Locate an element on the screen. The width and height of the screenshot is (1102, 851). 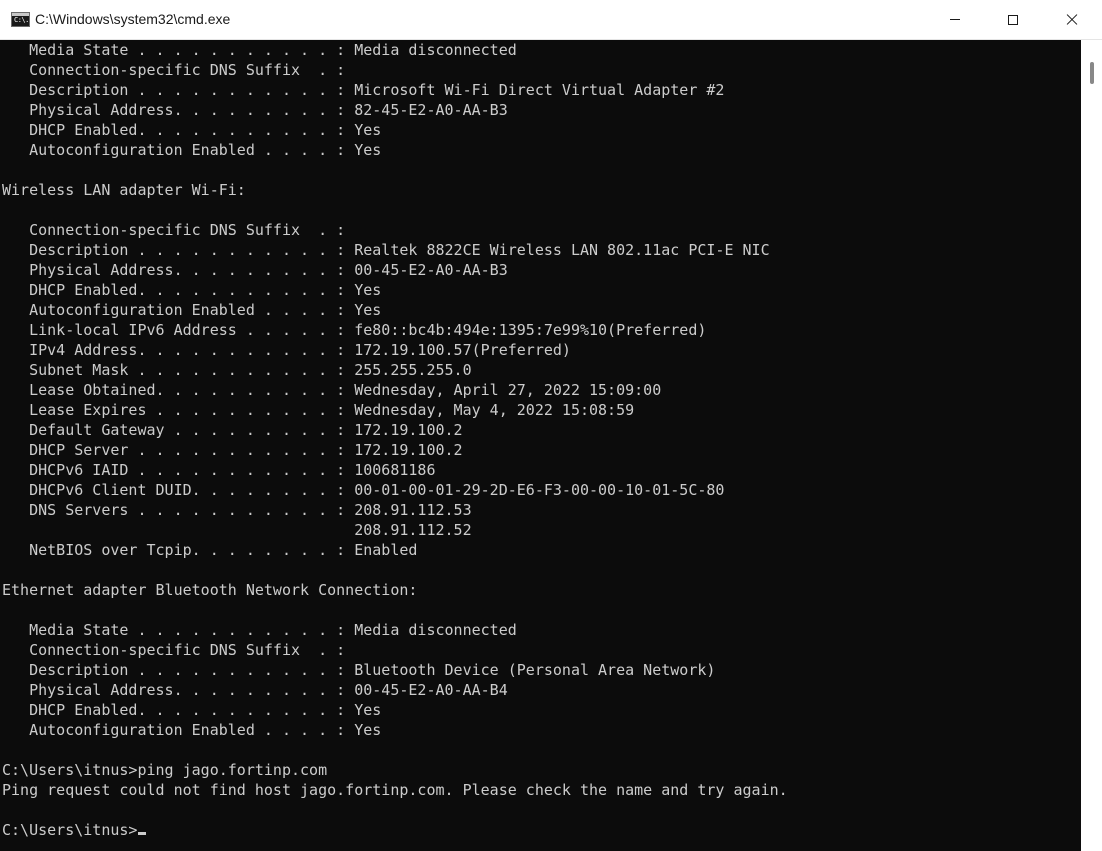
maximize-icon is located at coordinates (1013, 19).